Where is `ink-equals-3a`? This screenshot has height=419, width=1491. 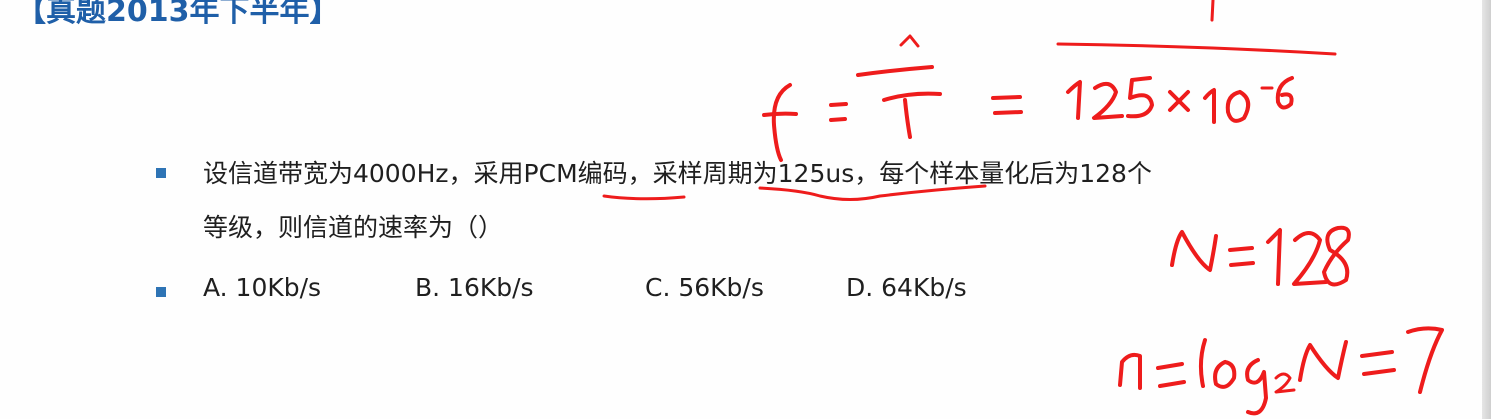
ink-equals-3a is located at coordinates (1241, 249).